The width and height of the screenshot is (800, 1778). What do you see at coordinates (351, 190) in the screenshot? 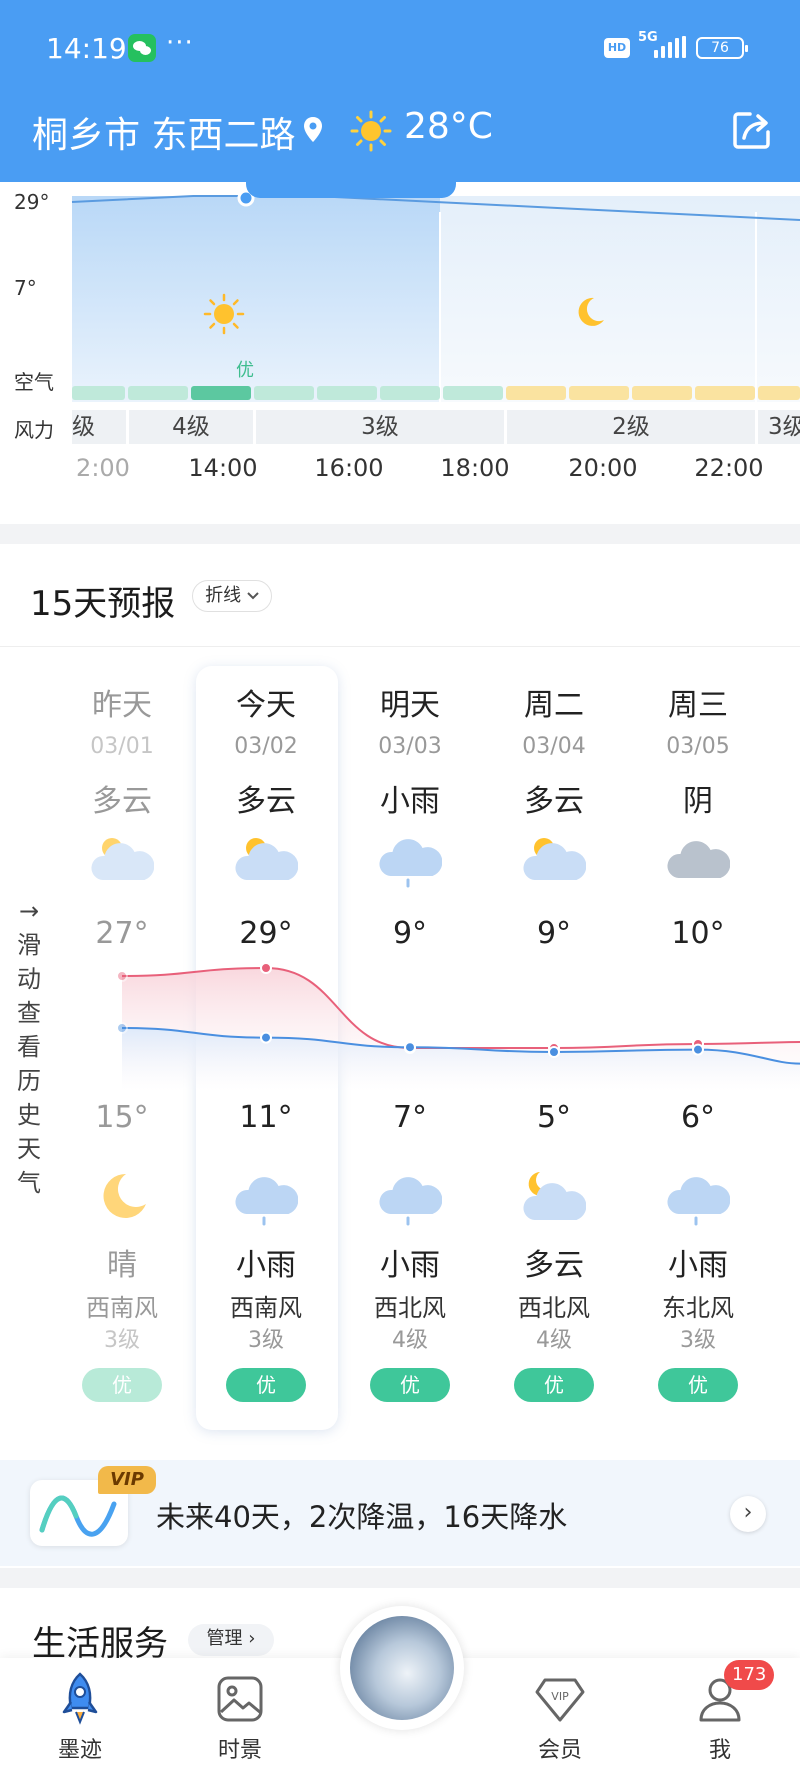
I see `hourly-selected-tab` at bounding box center [351, 190].